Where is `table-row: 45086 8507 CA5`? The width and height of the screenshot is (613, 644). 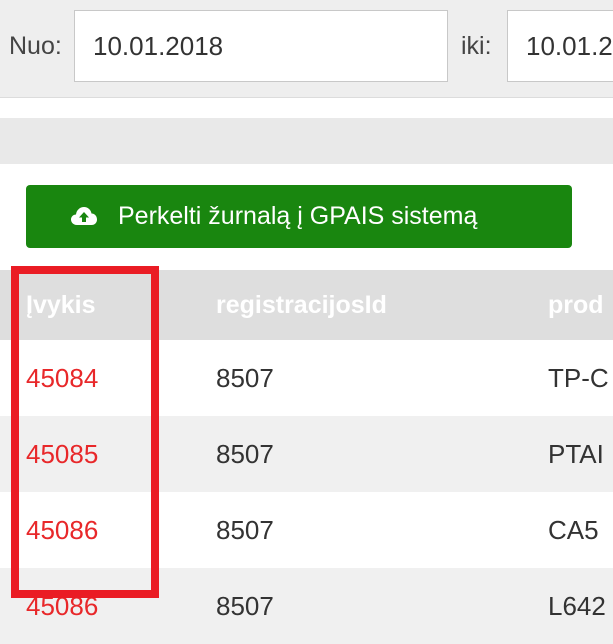
table-row: 45086 8507 CA5 is located at coordinates (306, 530).